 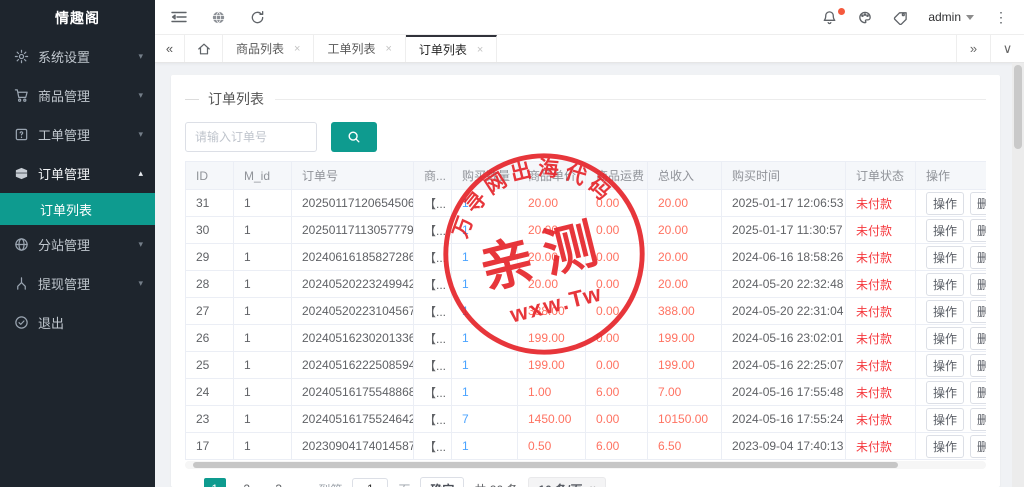 I want to click on page-button-1: 1, so click(x=214, y=482).